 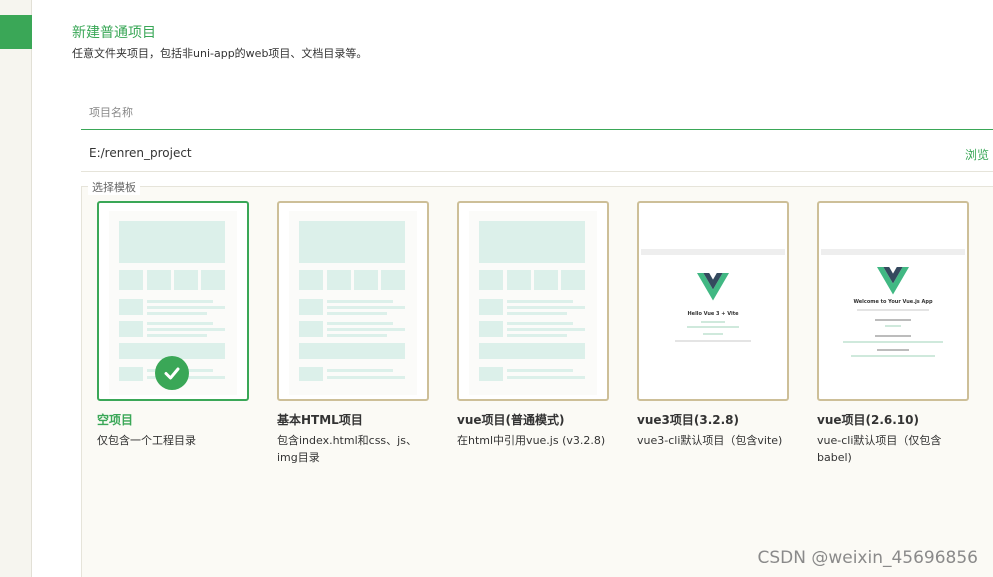 I want to click on template-desc-empty: 仅包含一个工程目录, so click(x=146, y=440).